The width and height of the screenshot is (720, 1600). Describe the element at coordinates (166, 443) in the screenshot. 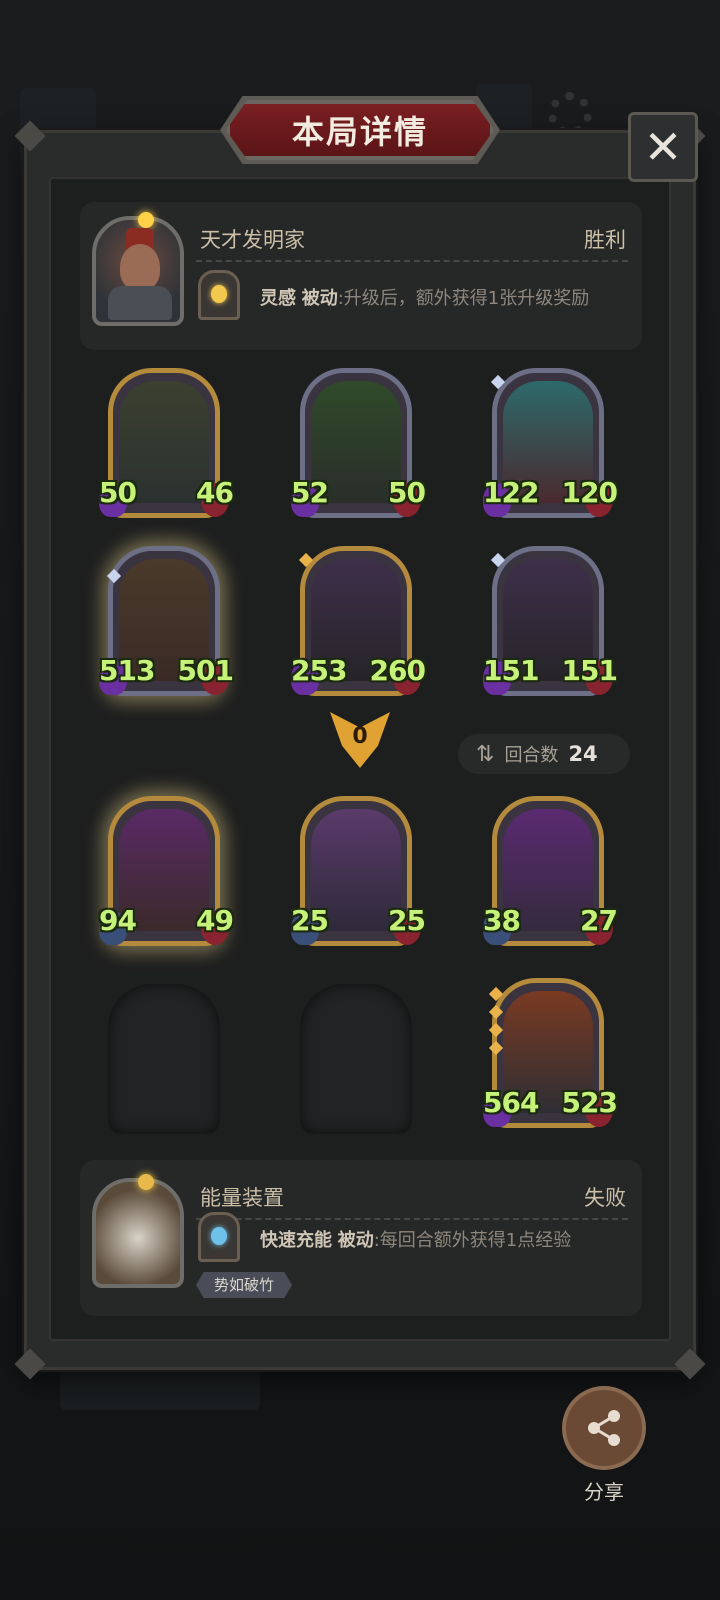

I see `unit-card: 50 46` at that location.